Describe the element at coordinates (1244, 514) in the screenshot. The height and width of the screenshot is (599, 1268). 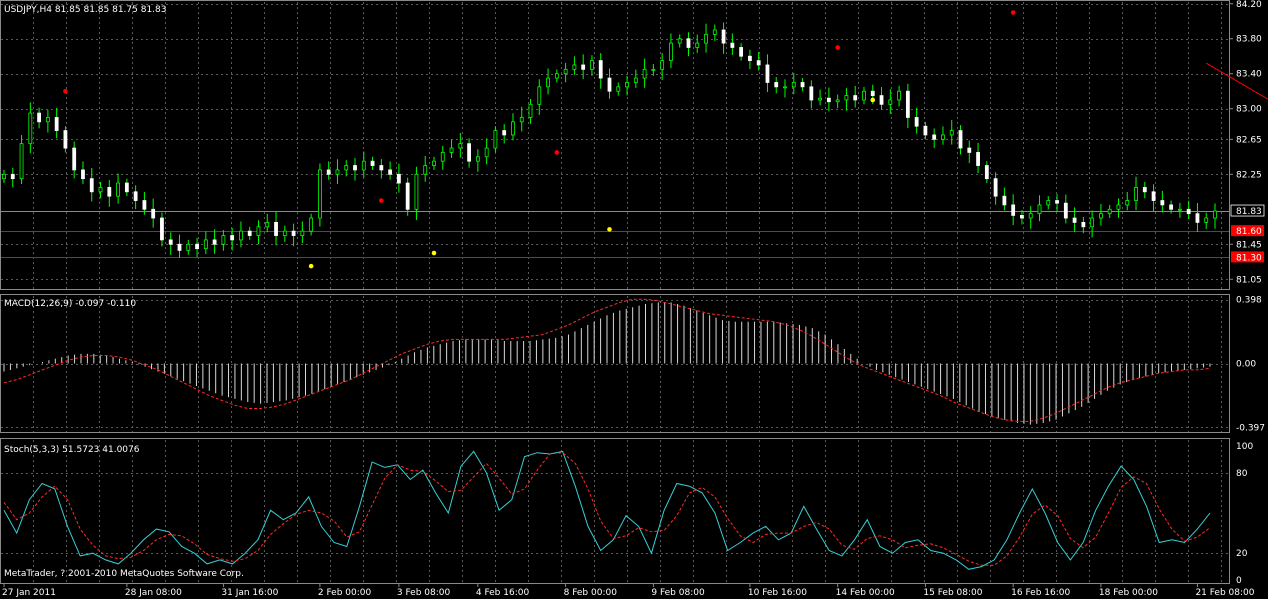
I see `stoch-axis: 100 80 20 0` at that location.